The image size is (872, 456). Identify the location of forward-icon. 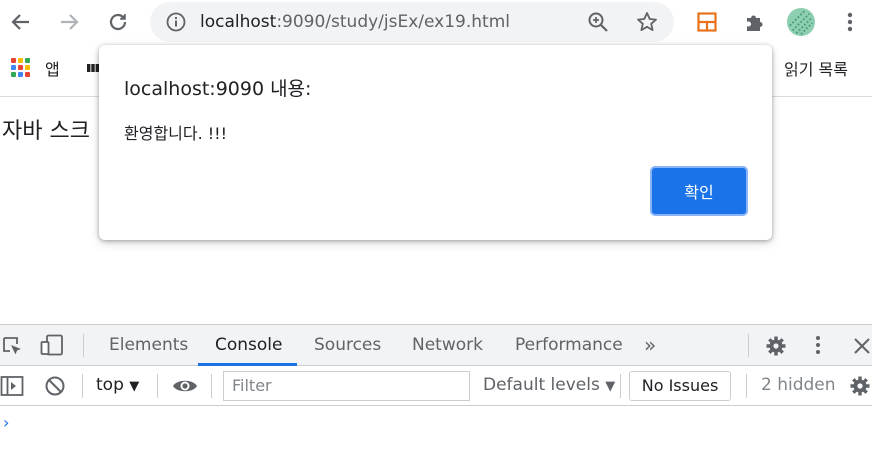
(69, 22).